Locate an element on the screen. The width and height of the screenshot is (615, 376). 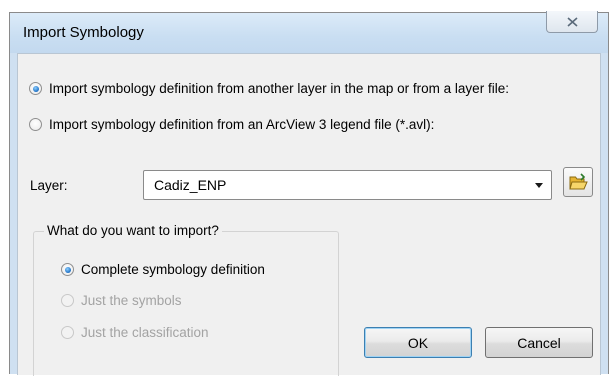
close-icon is located at coordinates (572, 22).